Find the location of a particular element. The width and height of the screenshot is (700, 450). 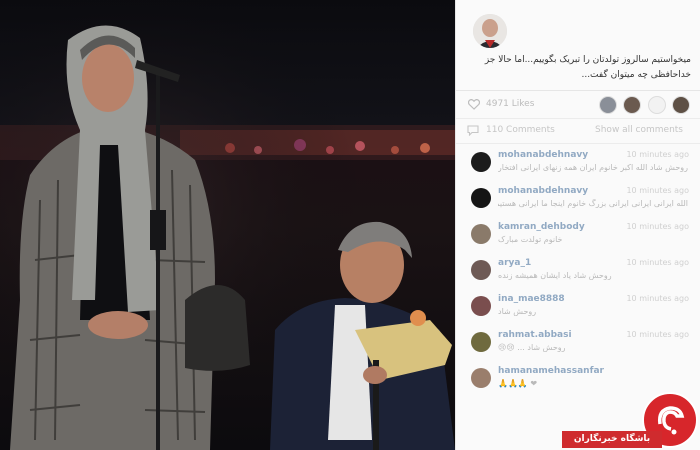

comment-text: خانوم تولدت مبارک is located at coordinates (530, 239).